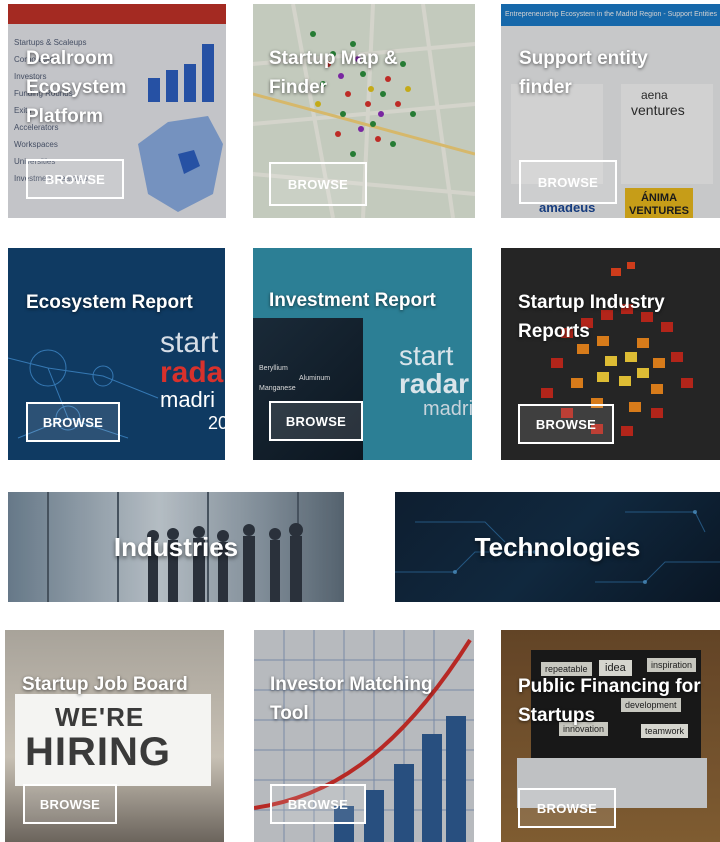 This screenshot has height=842, width=720. What do you see at coordinates (566, 424) in the screenshot?
I see `startup-industry-browse-button: BROWSE` at bounding box center [566, 424].